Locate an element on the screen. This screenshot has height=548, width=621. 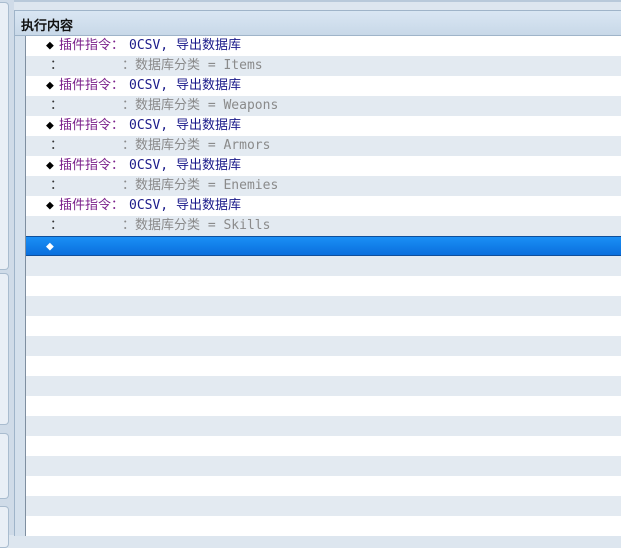
continuation-value: ：数据库分类 = Armors is located at coordinates (196, 145).